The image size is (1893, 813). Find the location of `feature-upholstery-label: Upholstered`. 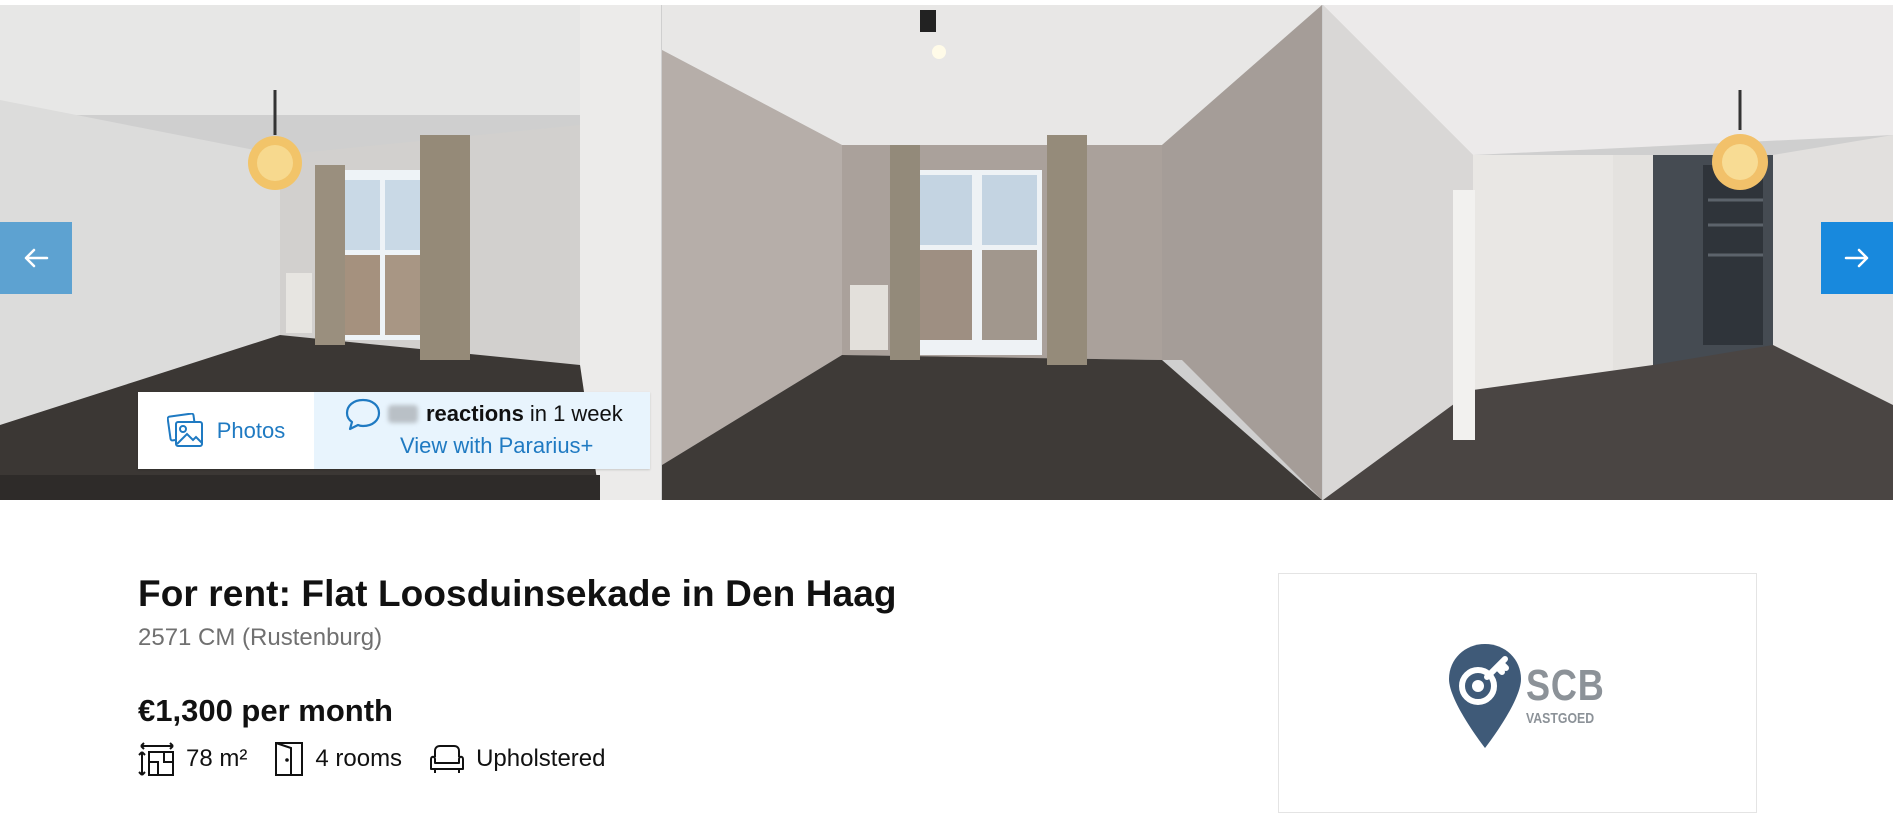

feature-upholstery-label: Upholstered is located at coordinates (541, 758).